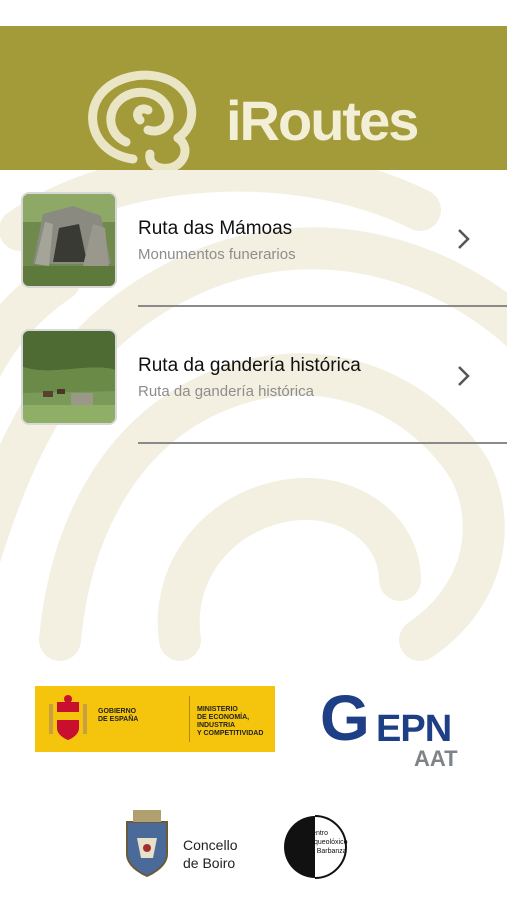 The image size is (507, 900). Describe the element at coordinates (215, 228) in the screenshot. I see `route-title: Ruta das Mámoas` at that location.